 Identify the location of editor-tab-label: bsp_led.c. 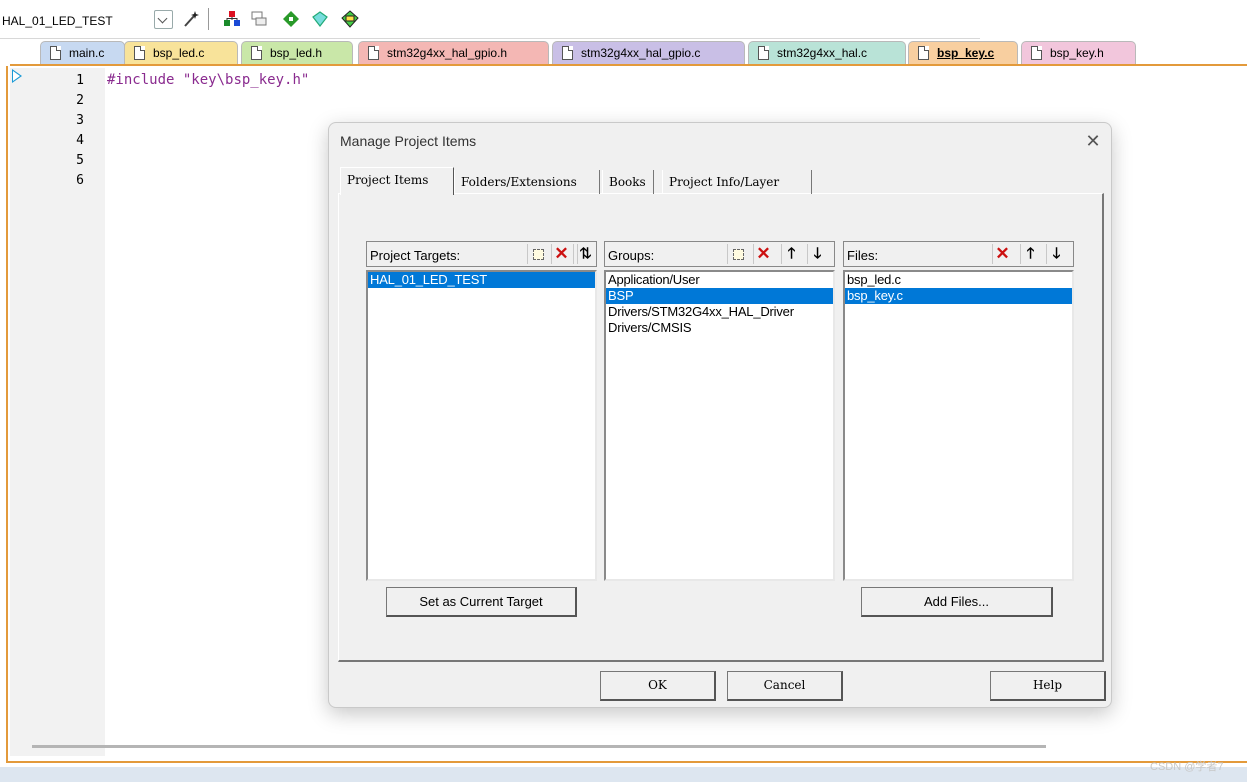
(179, 53).